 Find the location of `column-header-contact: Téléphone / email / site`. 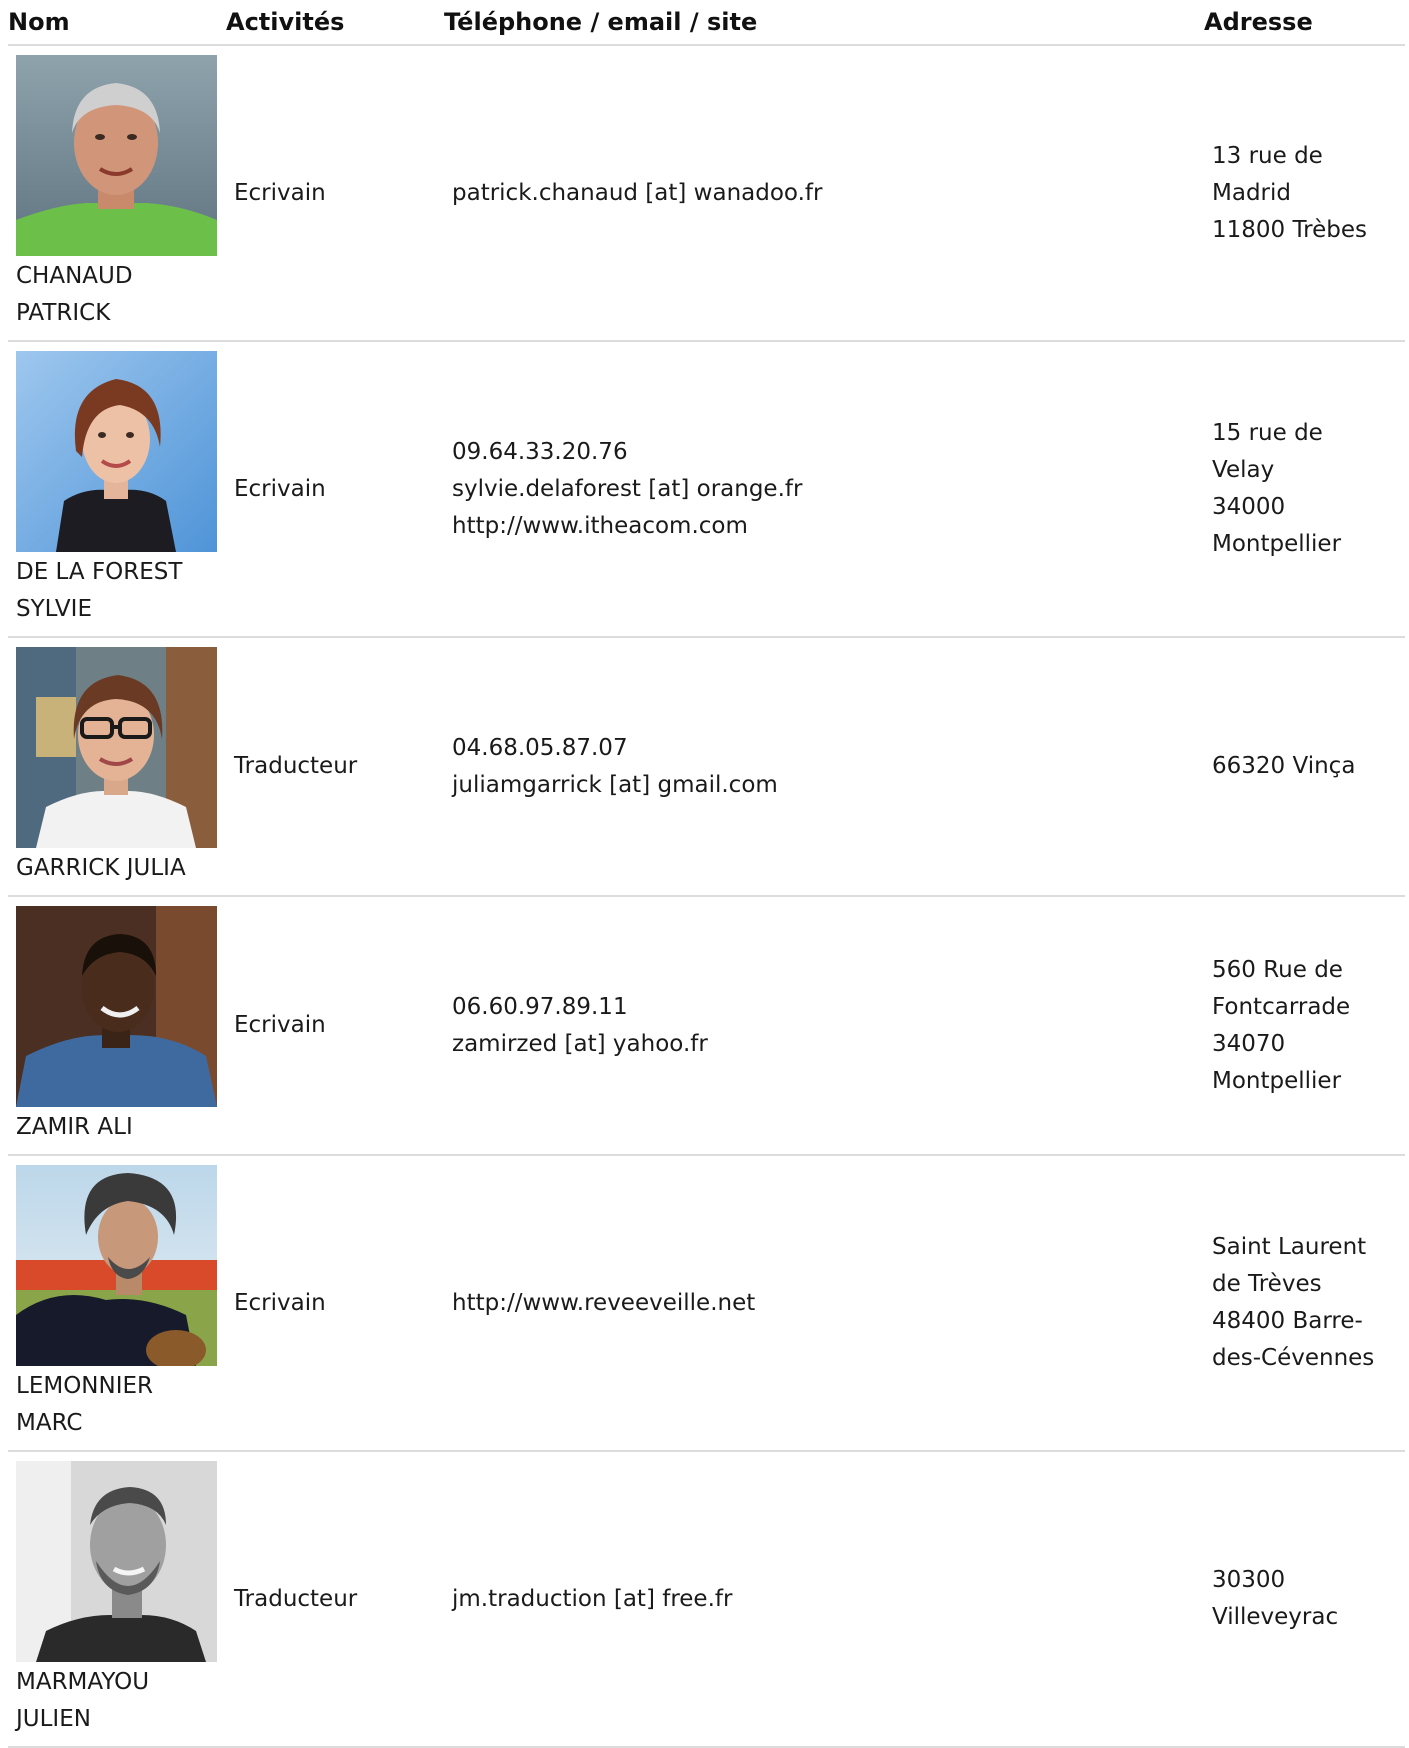

column-header-contact: Téléphone / email / site is located at coordinates (601, 22).